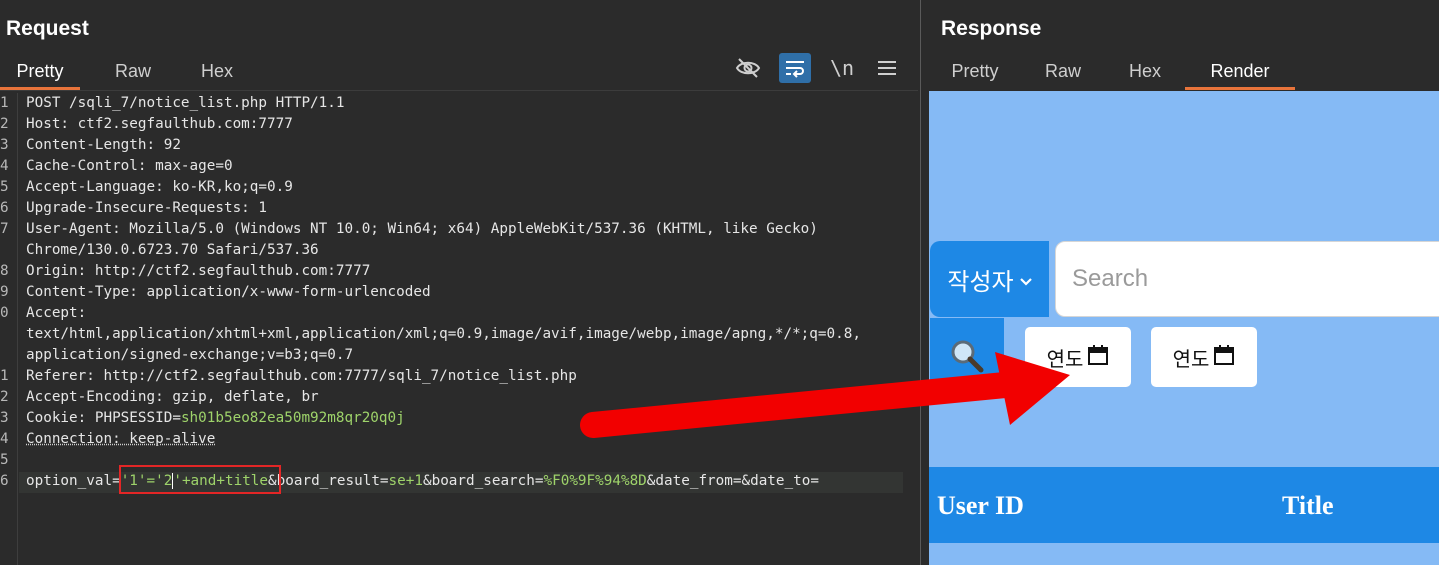 This screenshot has height=565, width=1439. Describe the element at coordinates (732, 481) in the screenshot. I see `param-dates: &date_from=&date_to=` at that location.